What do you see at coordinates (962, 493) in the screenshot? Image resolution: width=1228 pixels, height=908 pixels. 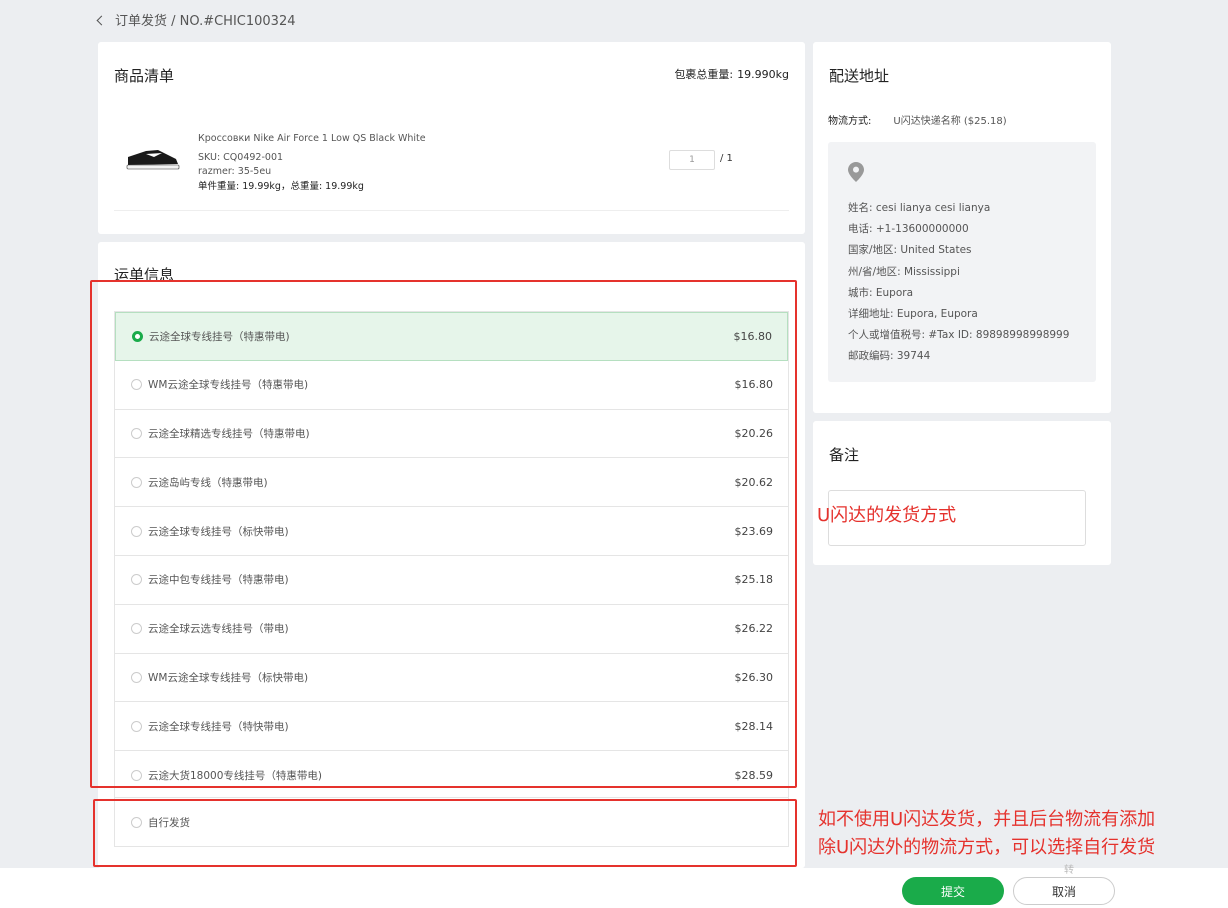 I see `notes-card: 备注` at bounding box center [962, 493].